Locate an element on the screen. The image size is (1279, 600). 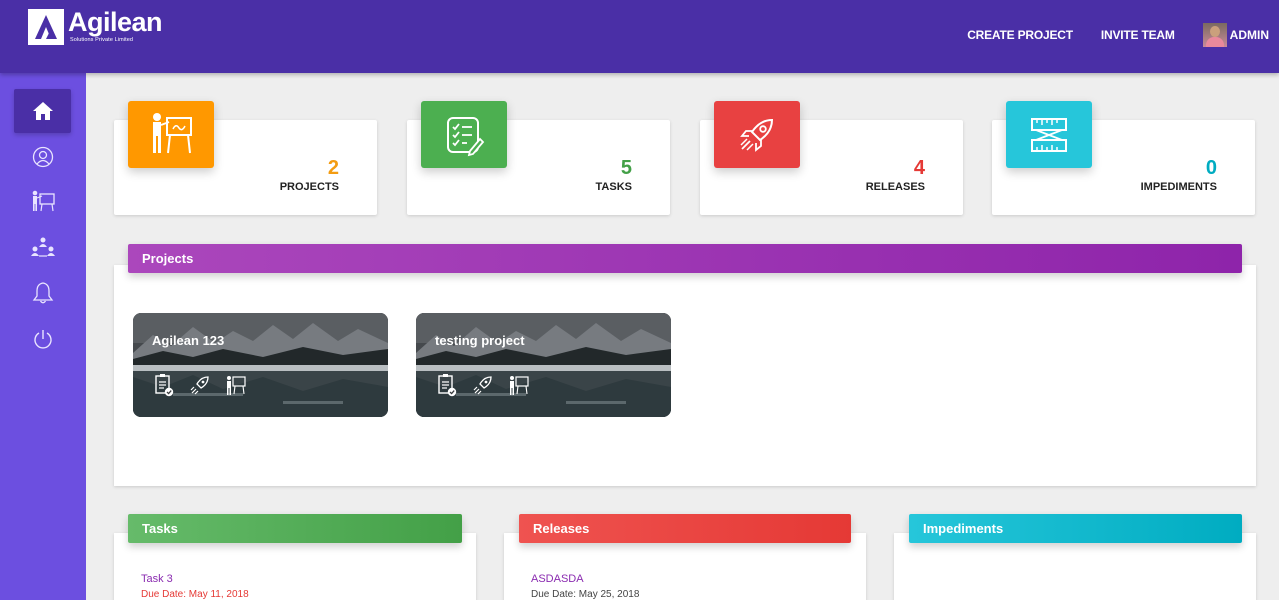
avatar is located at coordinates (1214, 35).